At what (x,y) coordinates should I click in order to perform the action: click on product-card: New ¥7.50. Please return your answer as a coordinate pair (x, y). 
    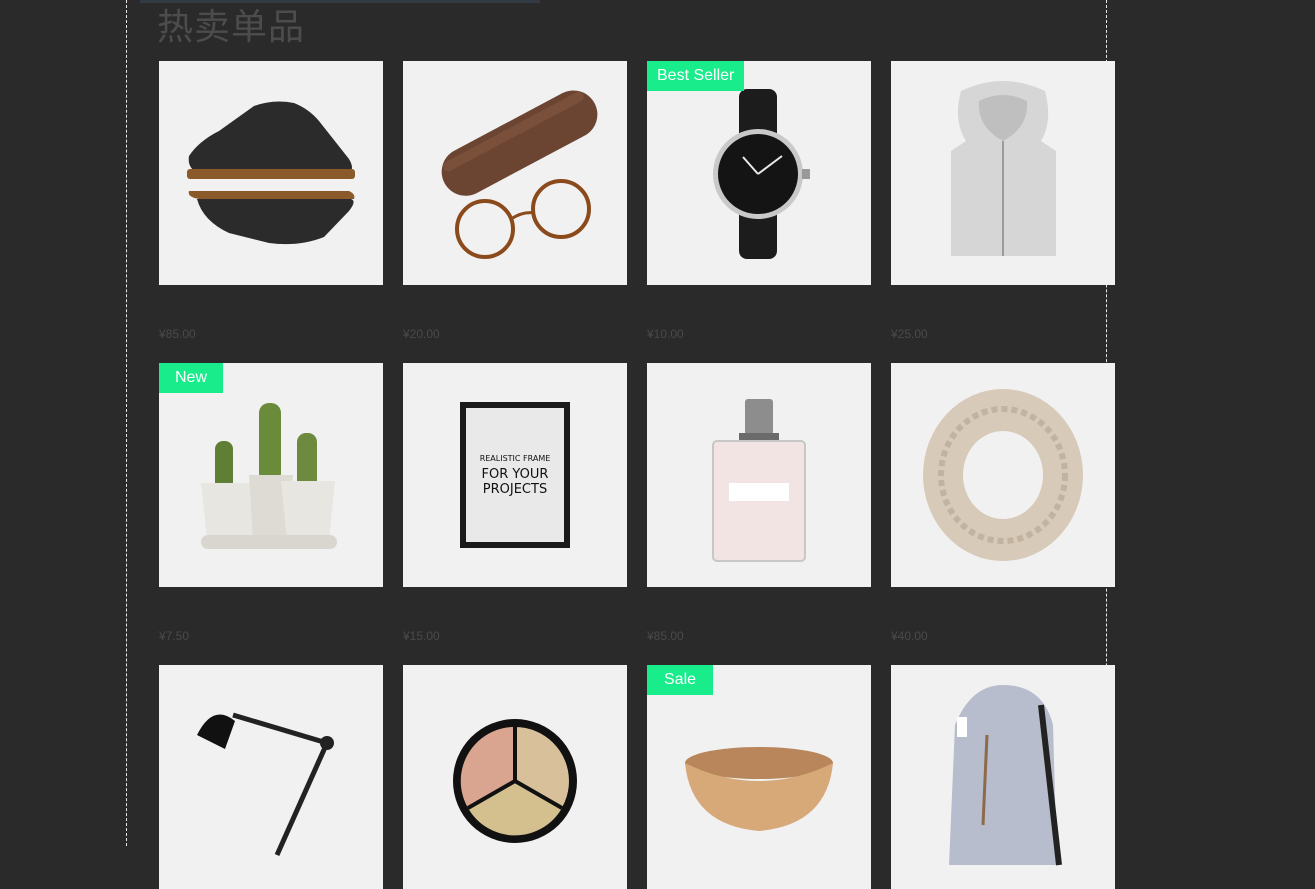
    Looking at the image, I should click on (271, 503).